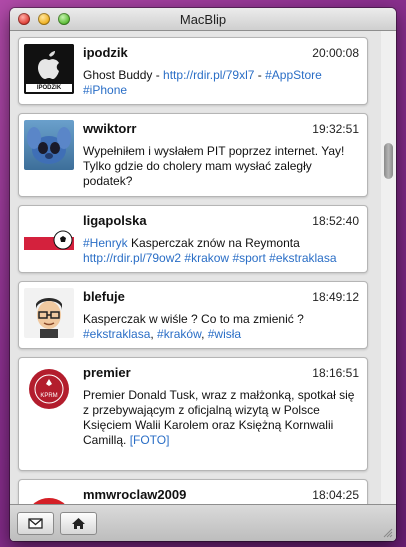  Describe the element at coordinates (224, 334) in the screenshot. I see `post-link: #wisła` at that location.